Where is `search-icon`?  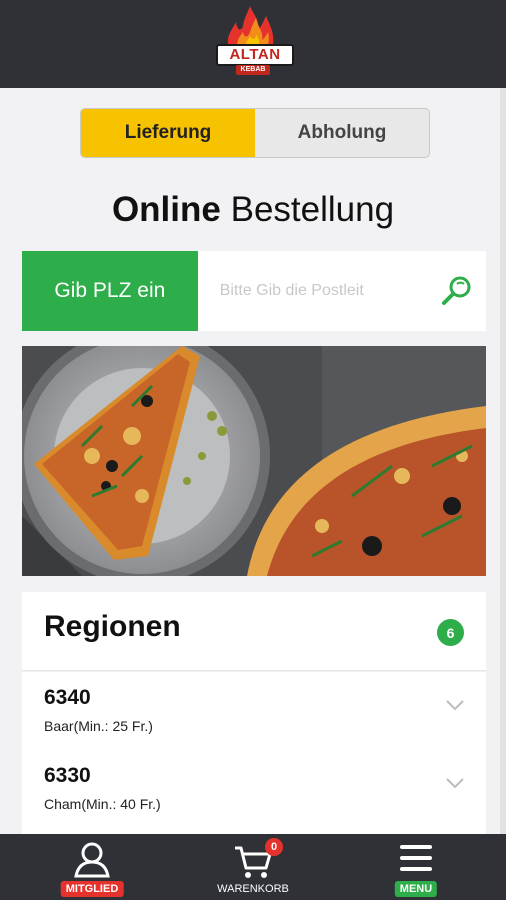 search-icon is located at coordinates (456, 290).